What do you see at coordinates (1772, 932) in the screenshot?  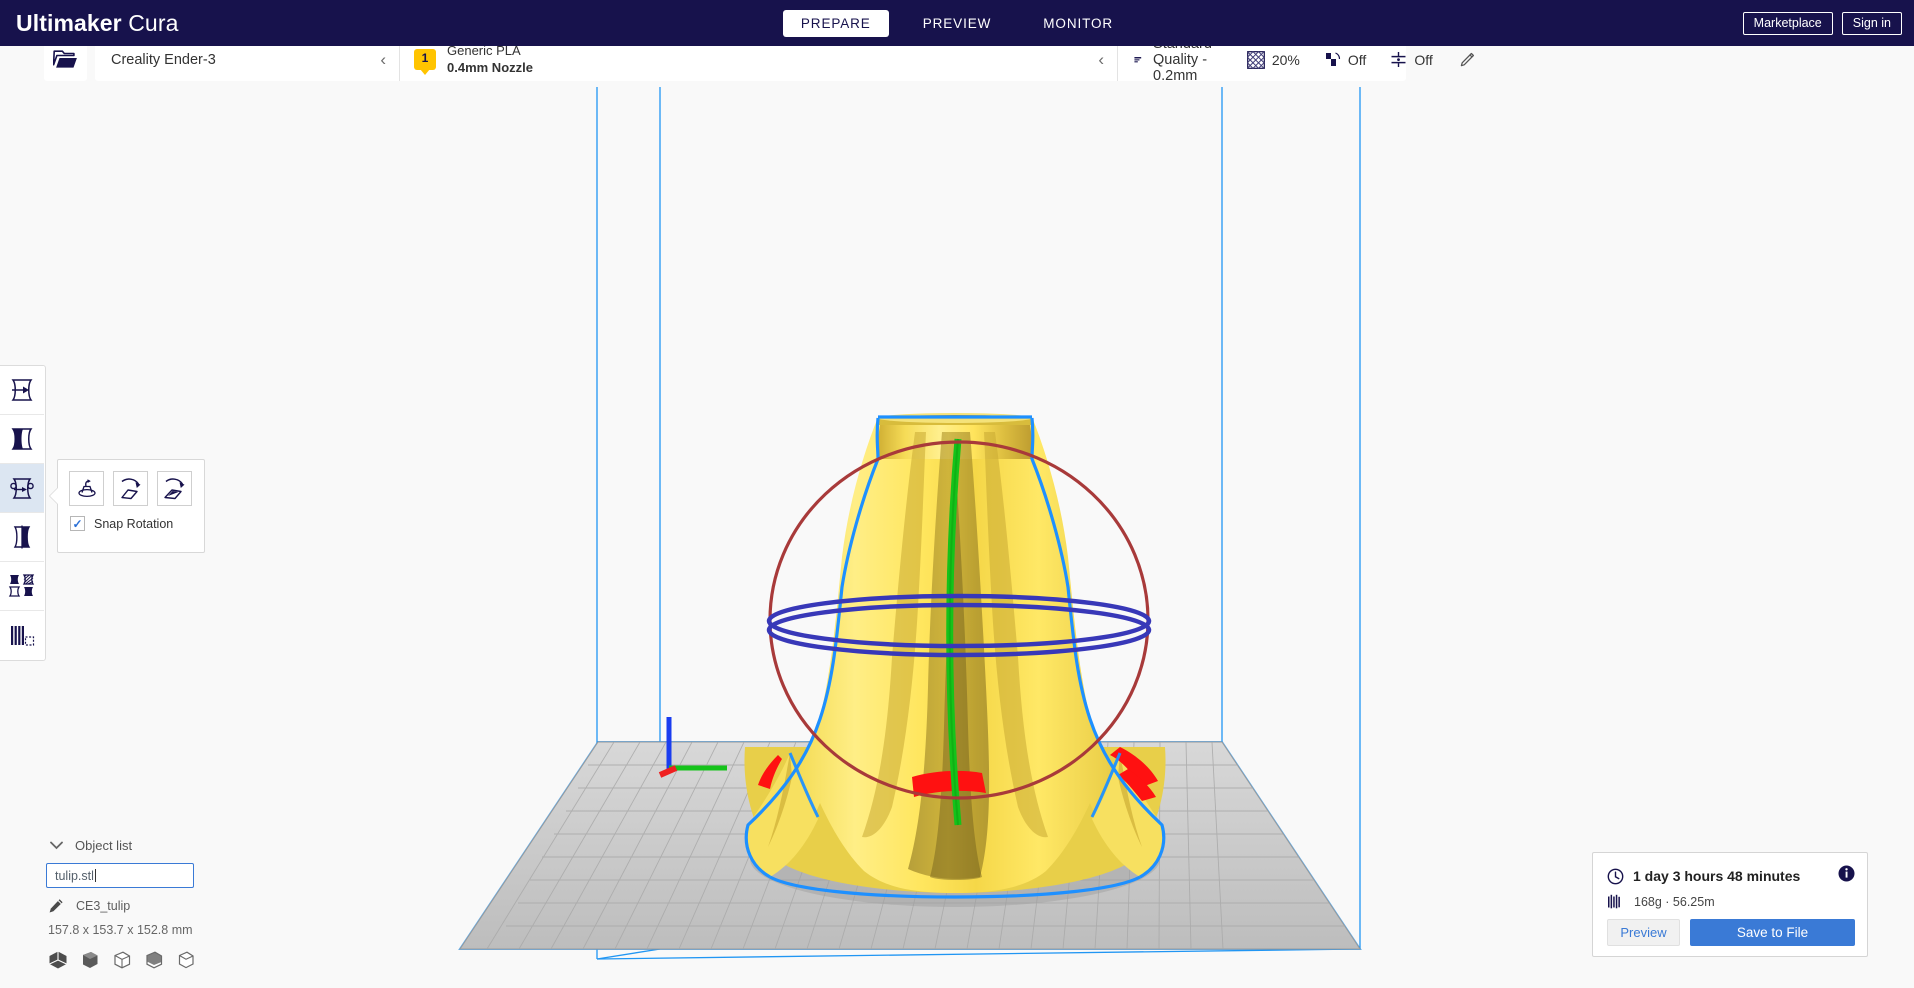 I see `save-to-file-button: Save to File` at bounding box center [1772, 932].